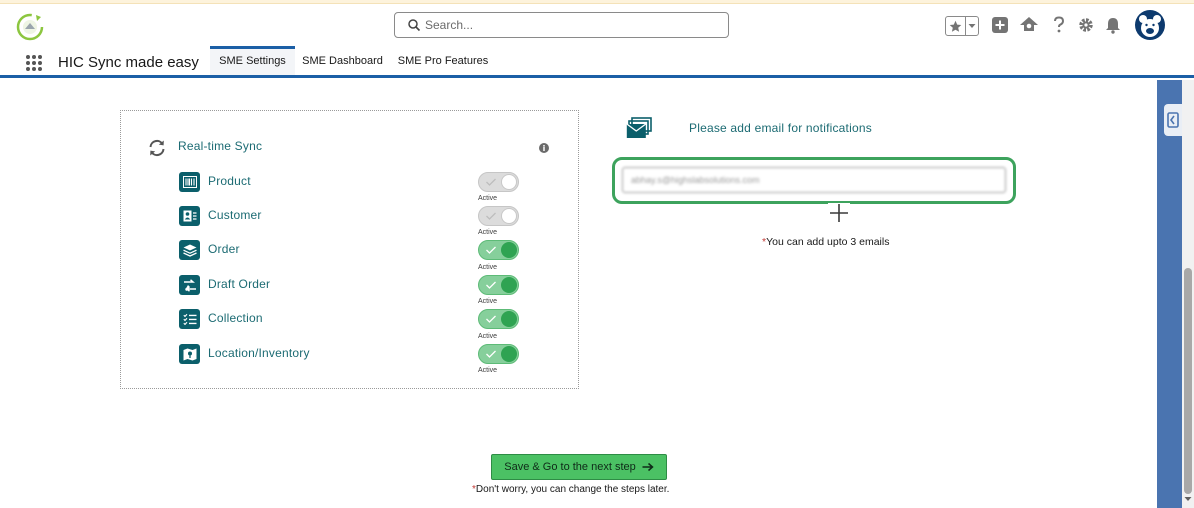 The image size is (1194, 508). What do you see at coordinates (498, 250) in the screenshot?
I see `order-sync-toggle` at bounding box center [498, 250].